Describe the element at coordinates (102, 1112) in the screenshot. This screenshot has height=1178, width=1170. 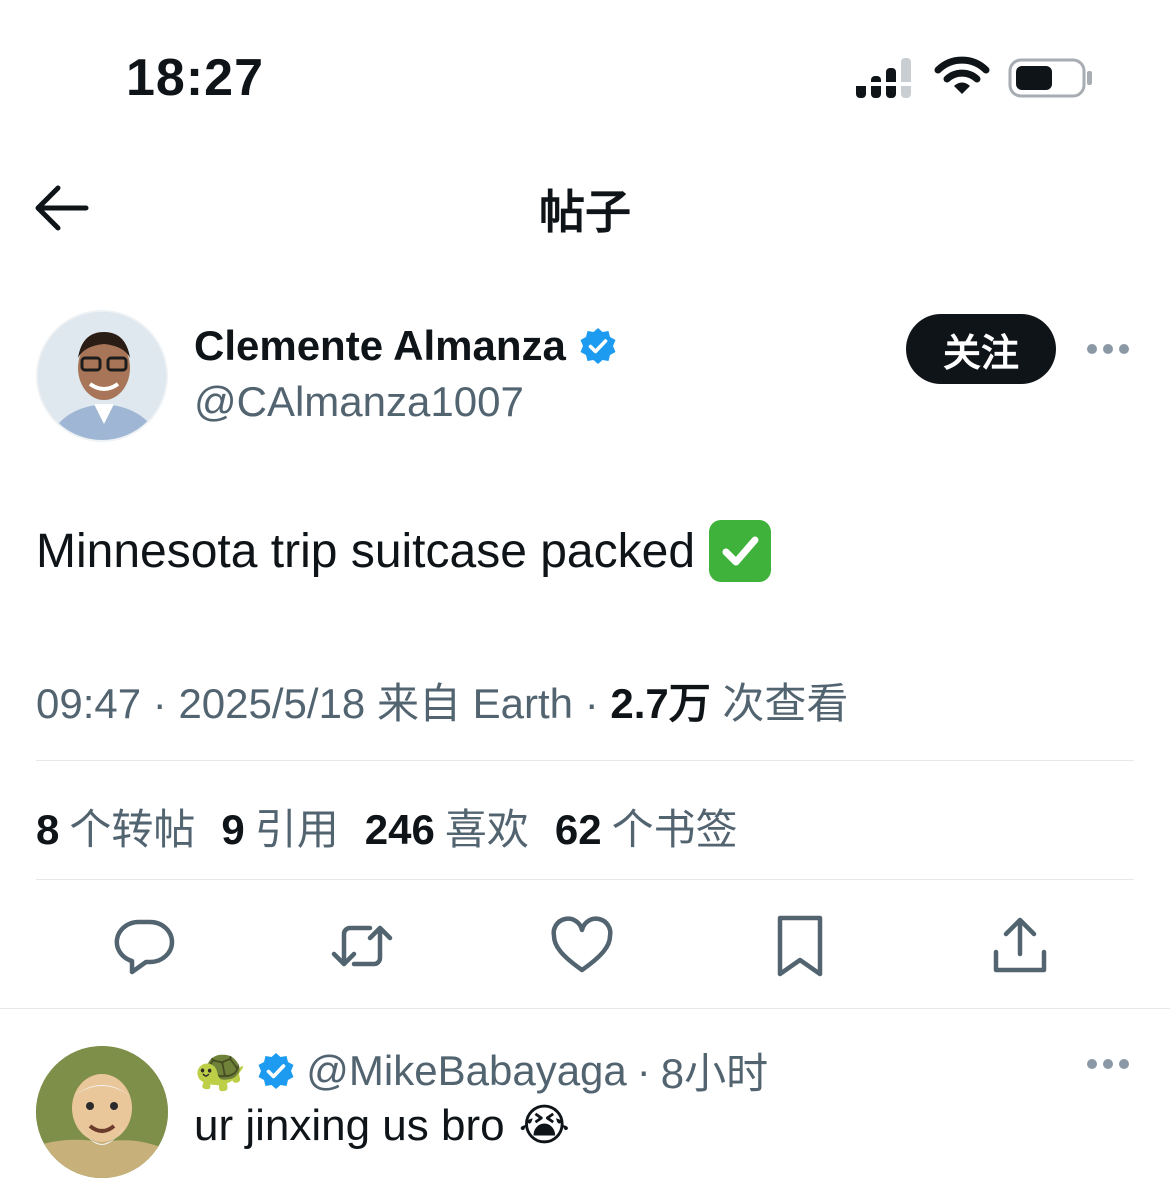
I see `reply-avatar` at that location.